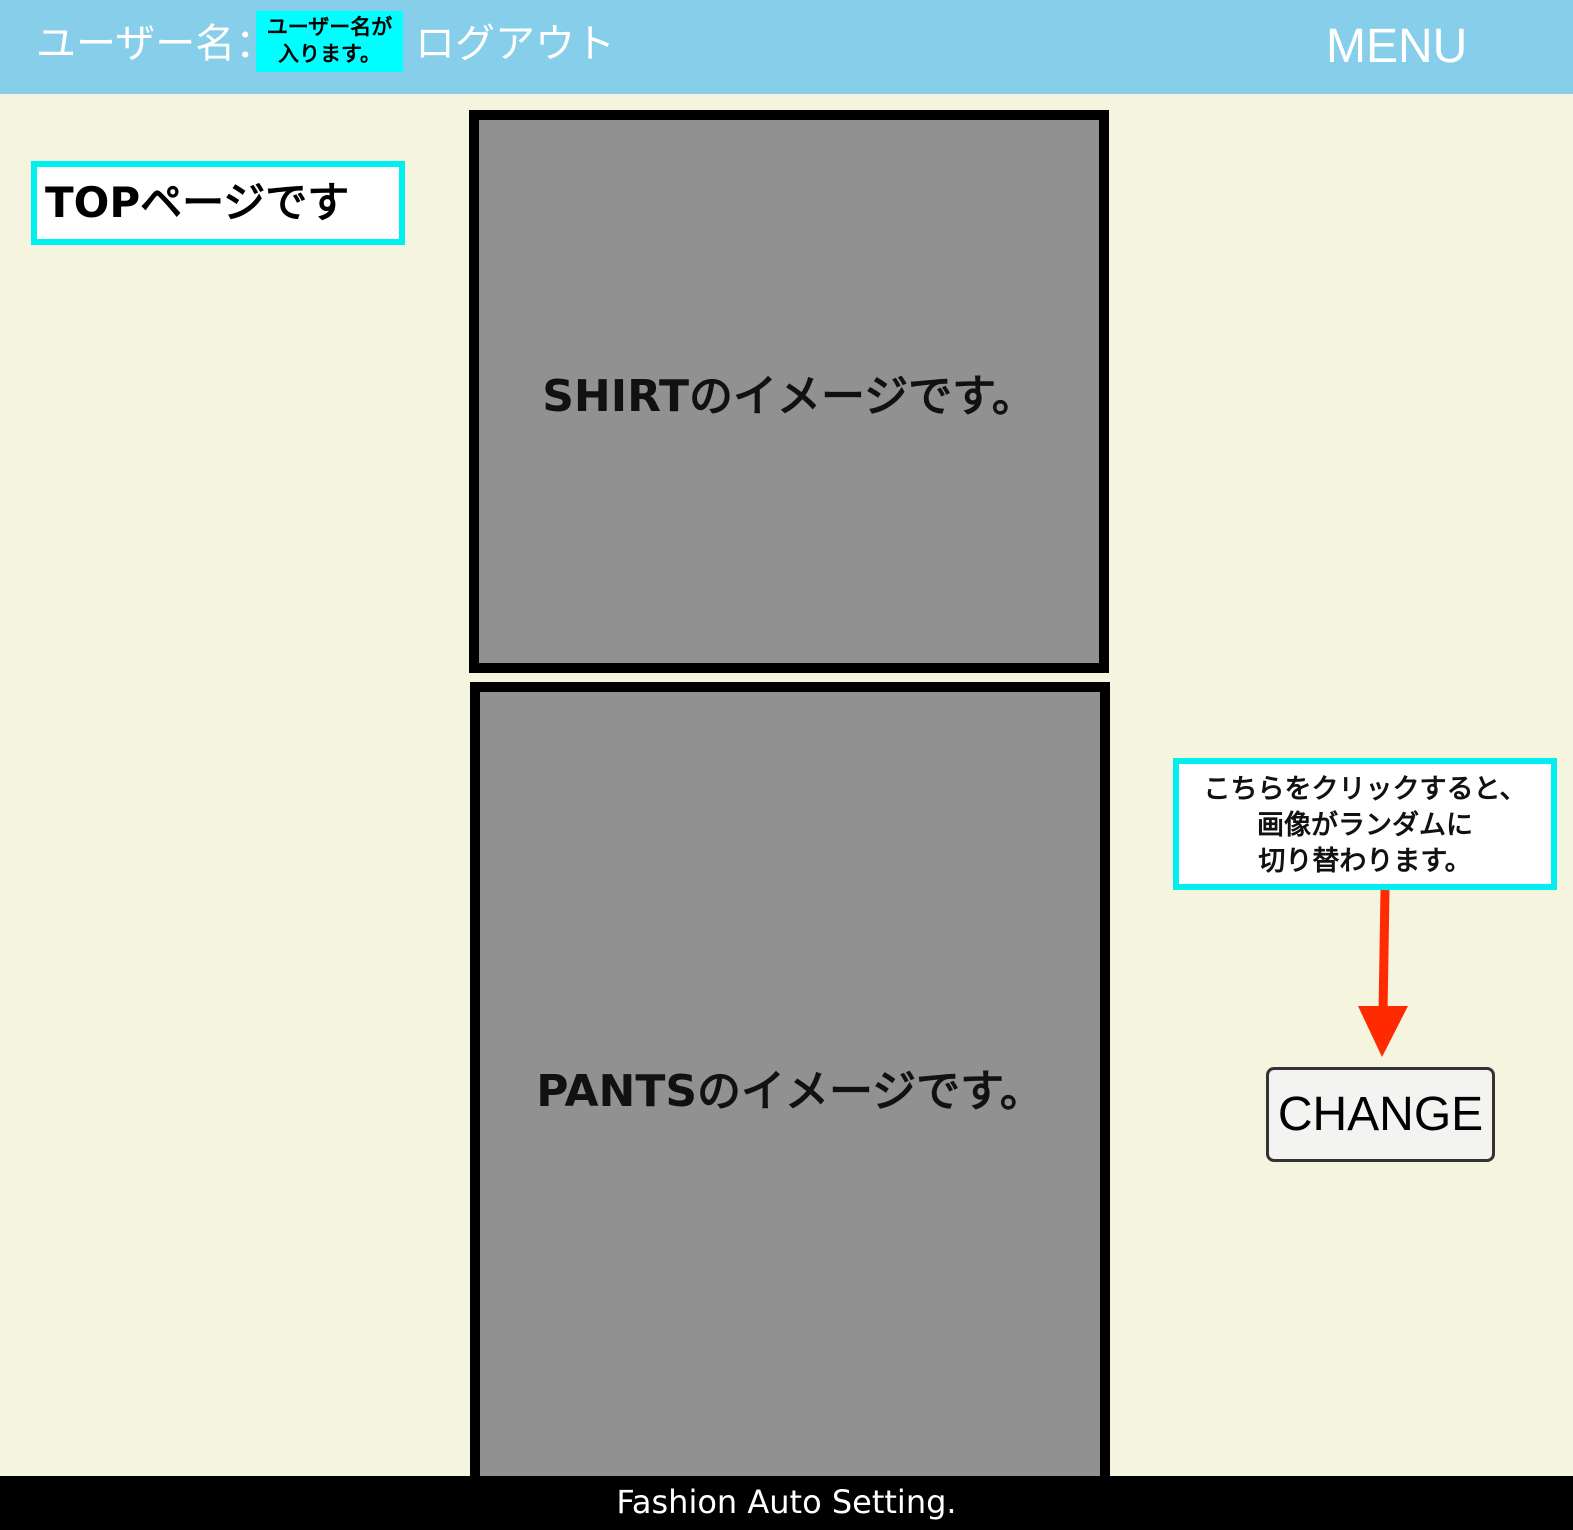 The image size is (1573, 1530). Describe the element at coordinates (1380, 1114) in the screenshot. I see `change-button: CHANGE` at that location.